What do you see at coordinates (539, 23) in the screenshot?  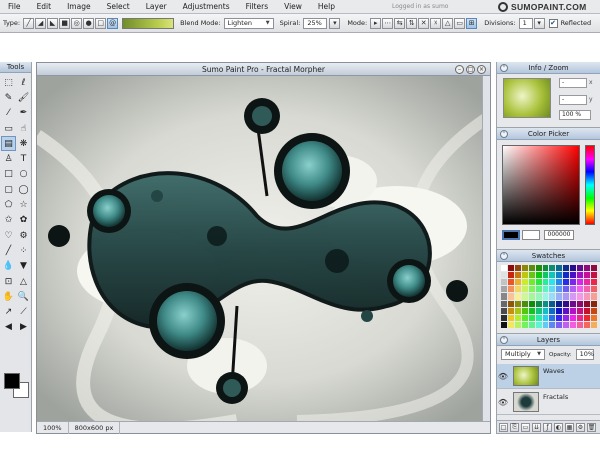 I see `divisions-stepper-icon: ▾` at bounding box center [539, 23].